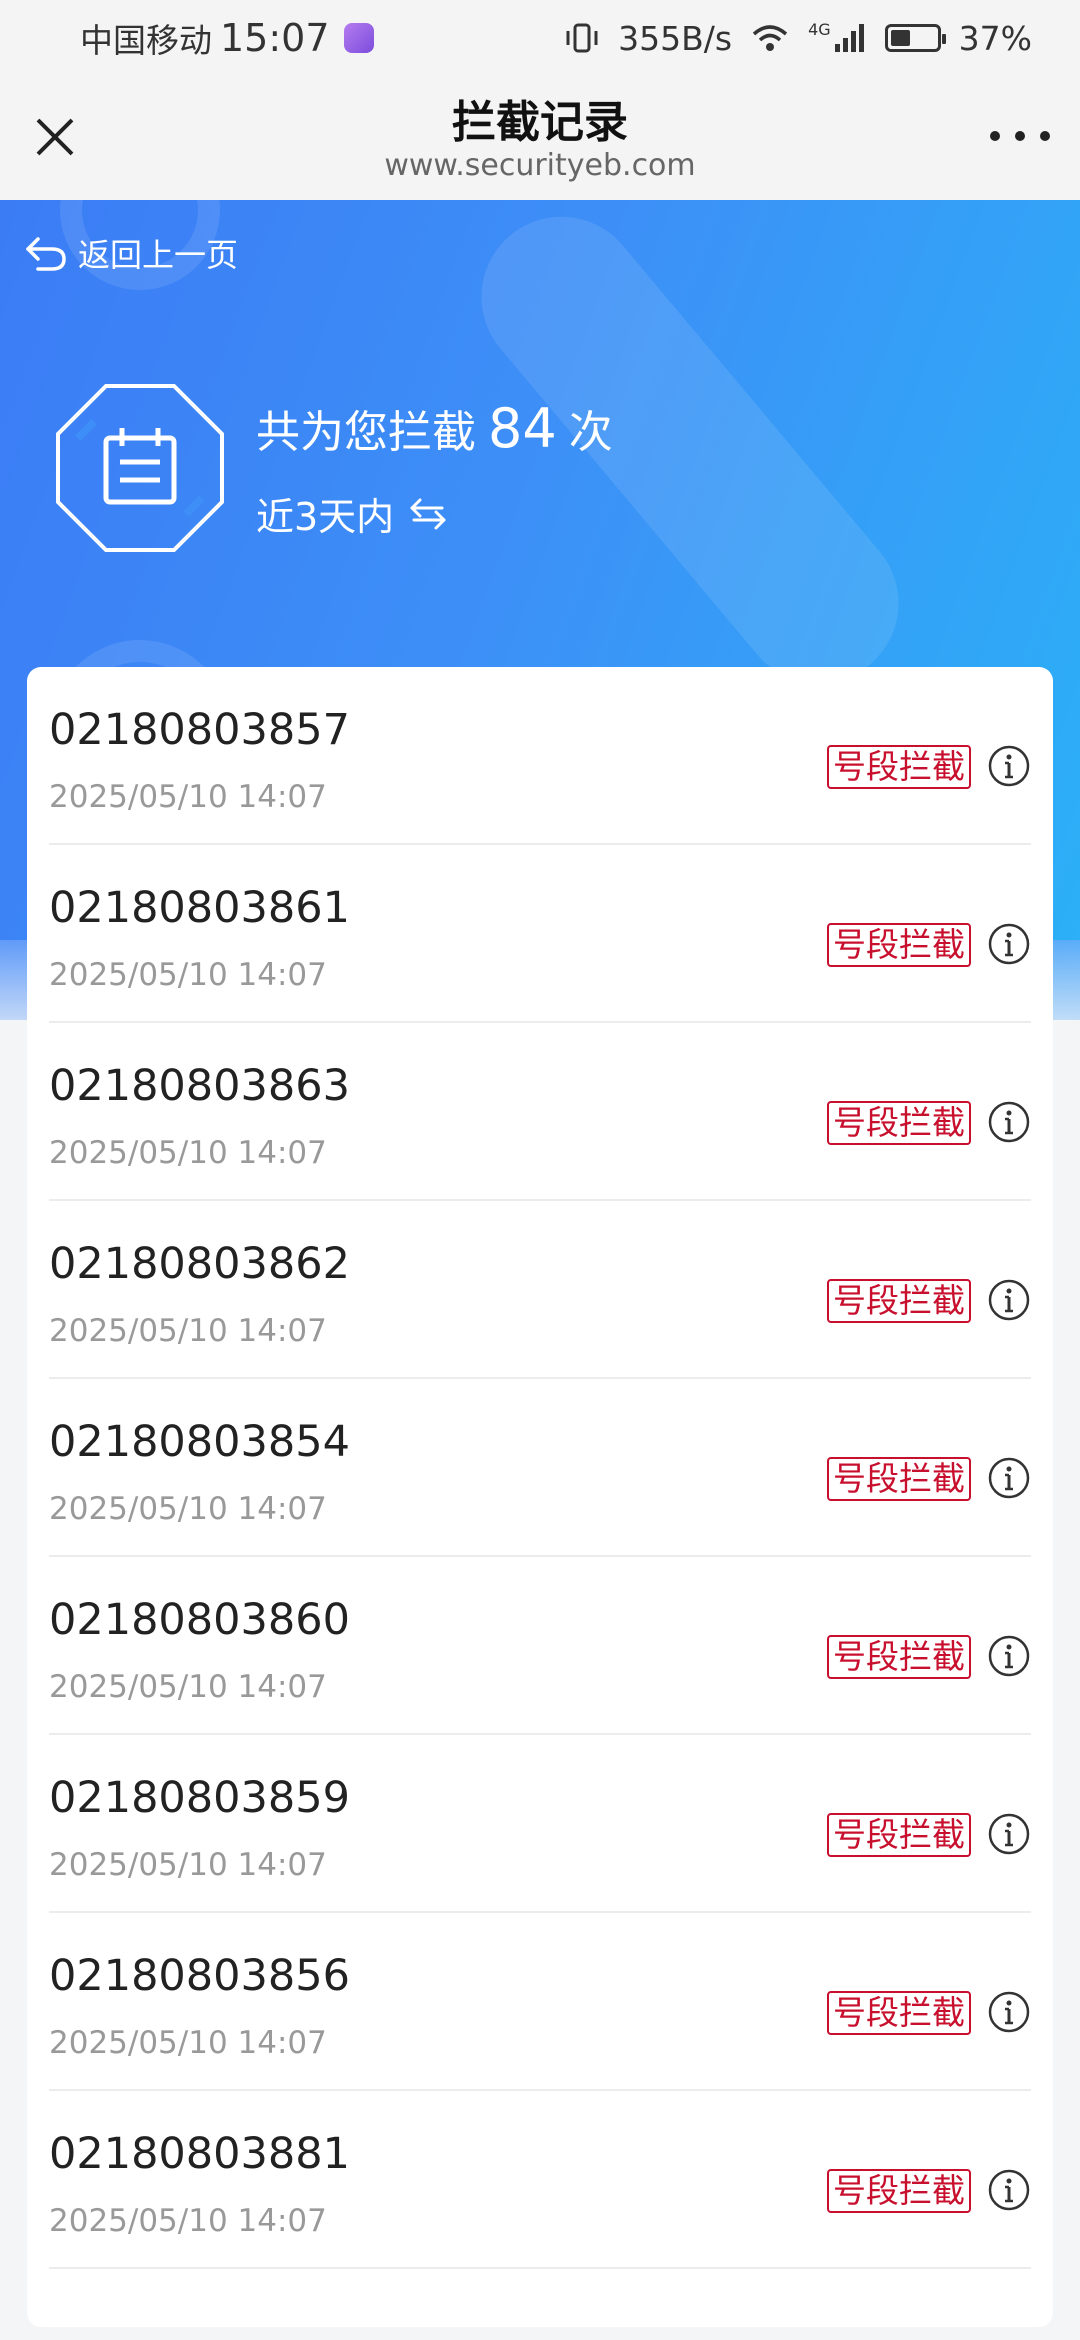  What do you see at coordinates (199, 730) in the screenshot?
I see `record-number: 02180803857` at bounding box center [199, 730].